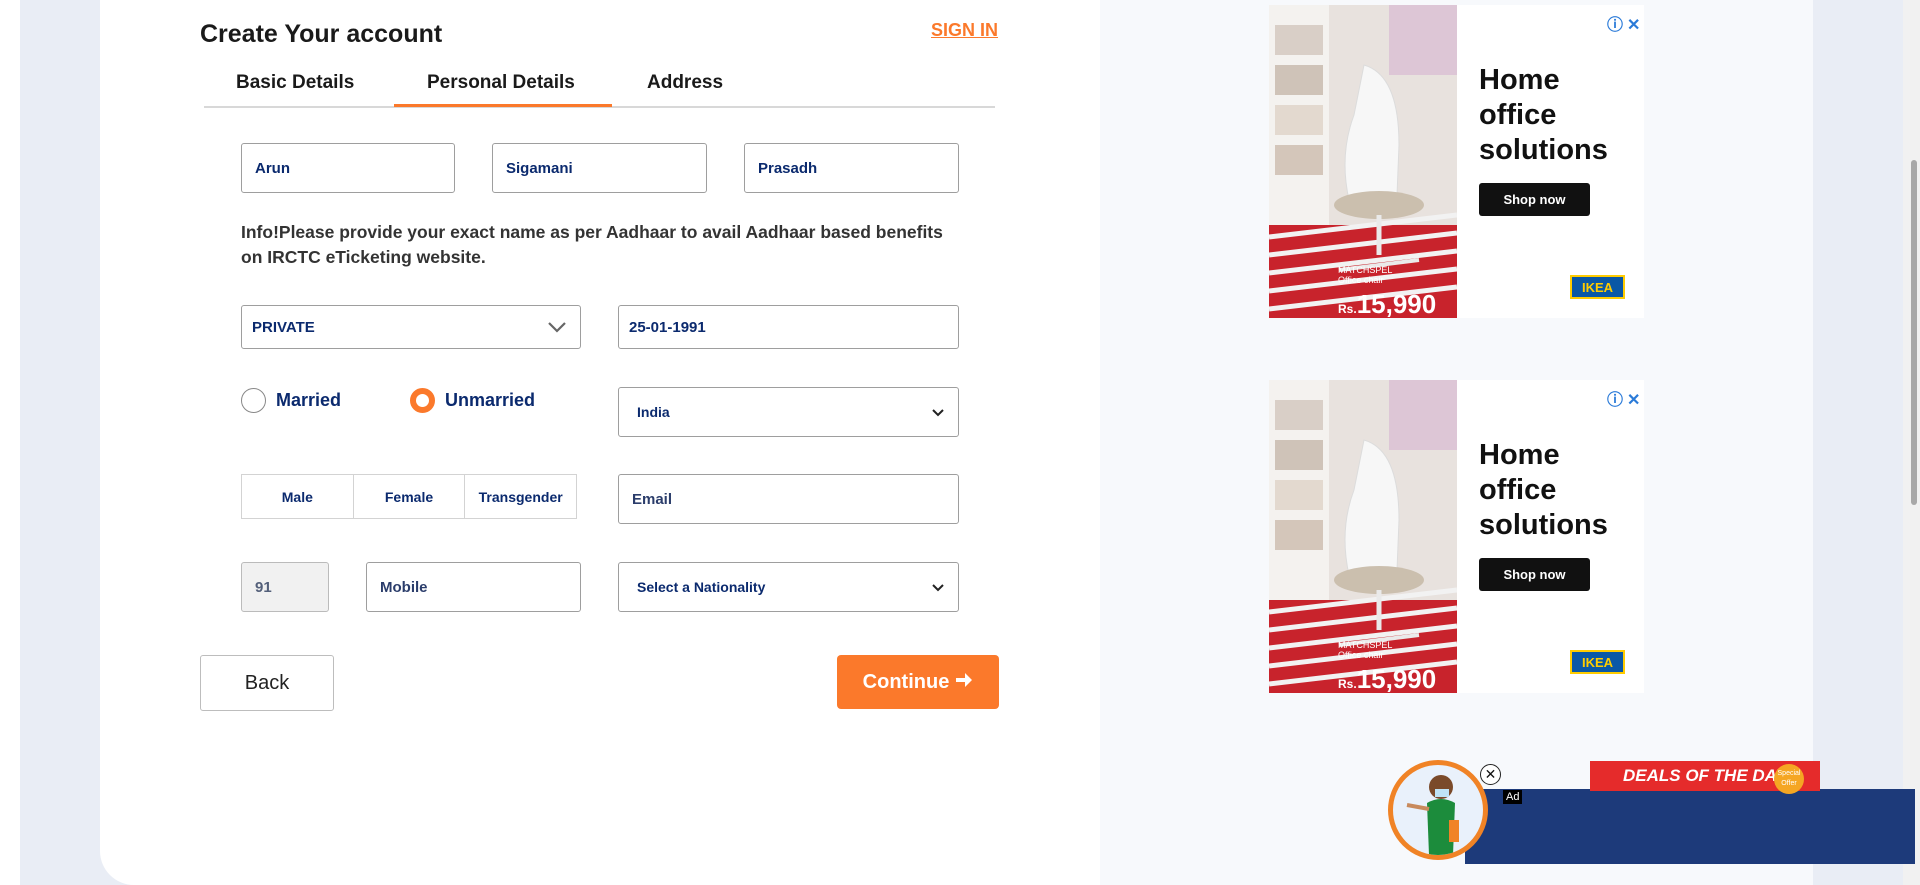  I want to click on arrow-right-icon, so click(964, 682).